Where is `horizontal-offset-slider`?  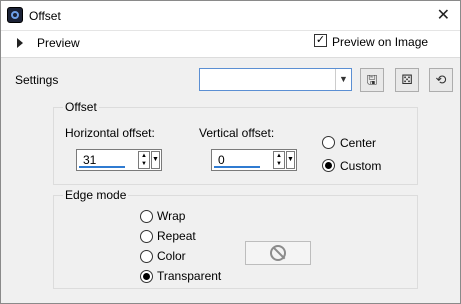
horizontal-offset-slider is located at coordinates (102, 167).